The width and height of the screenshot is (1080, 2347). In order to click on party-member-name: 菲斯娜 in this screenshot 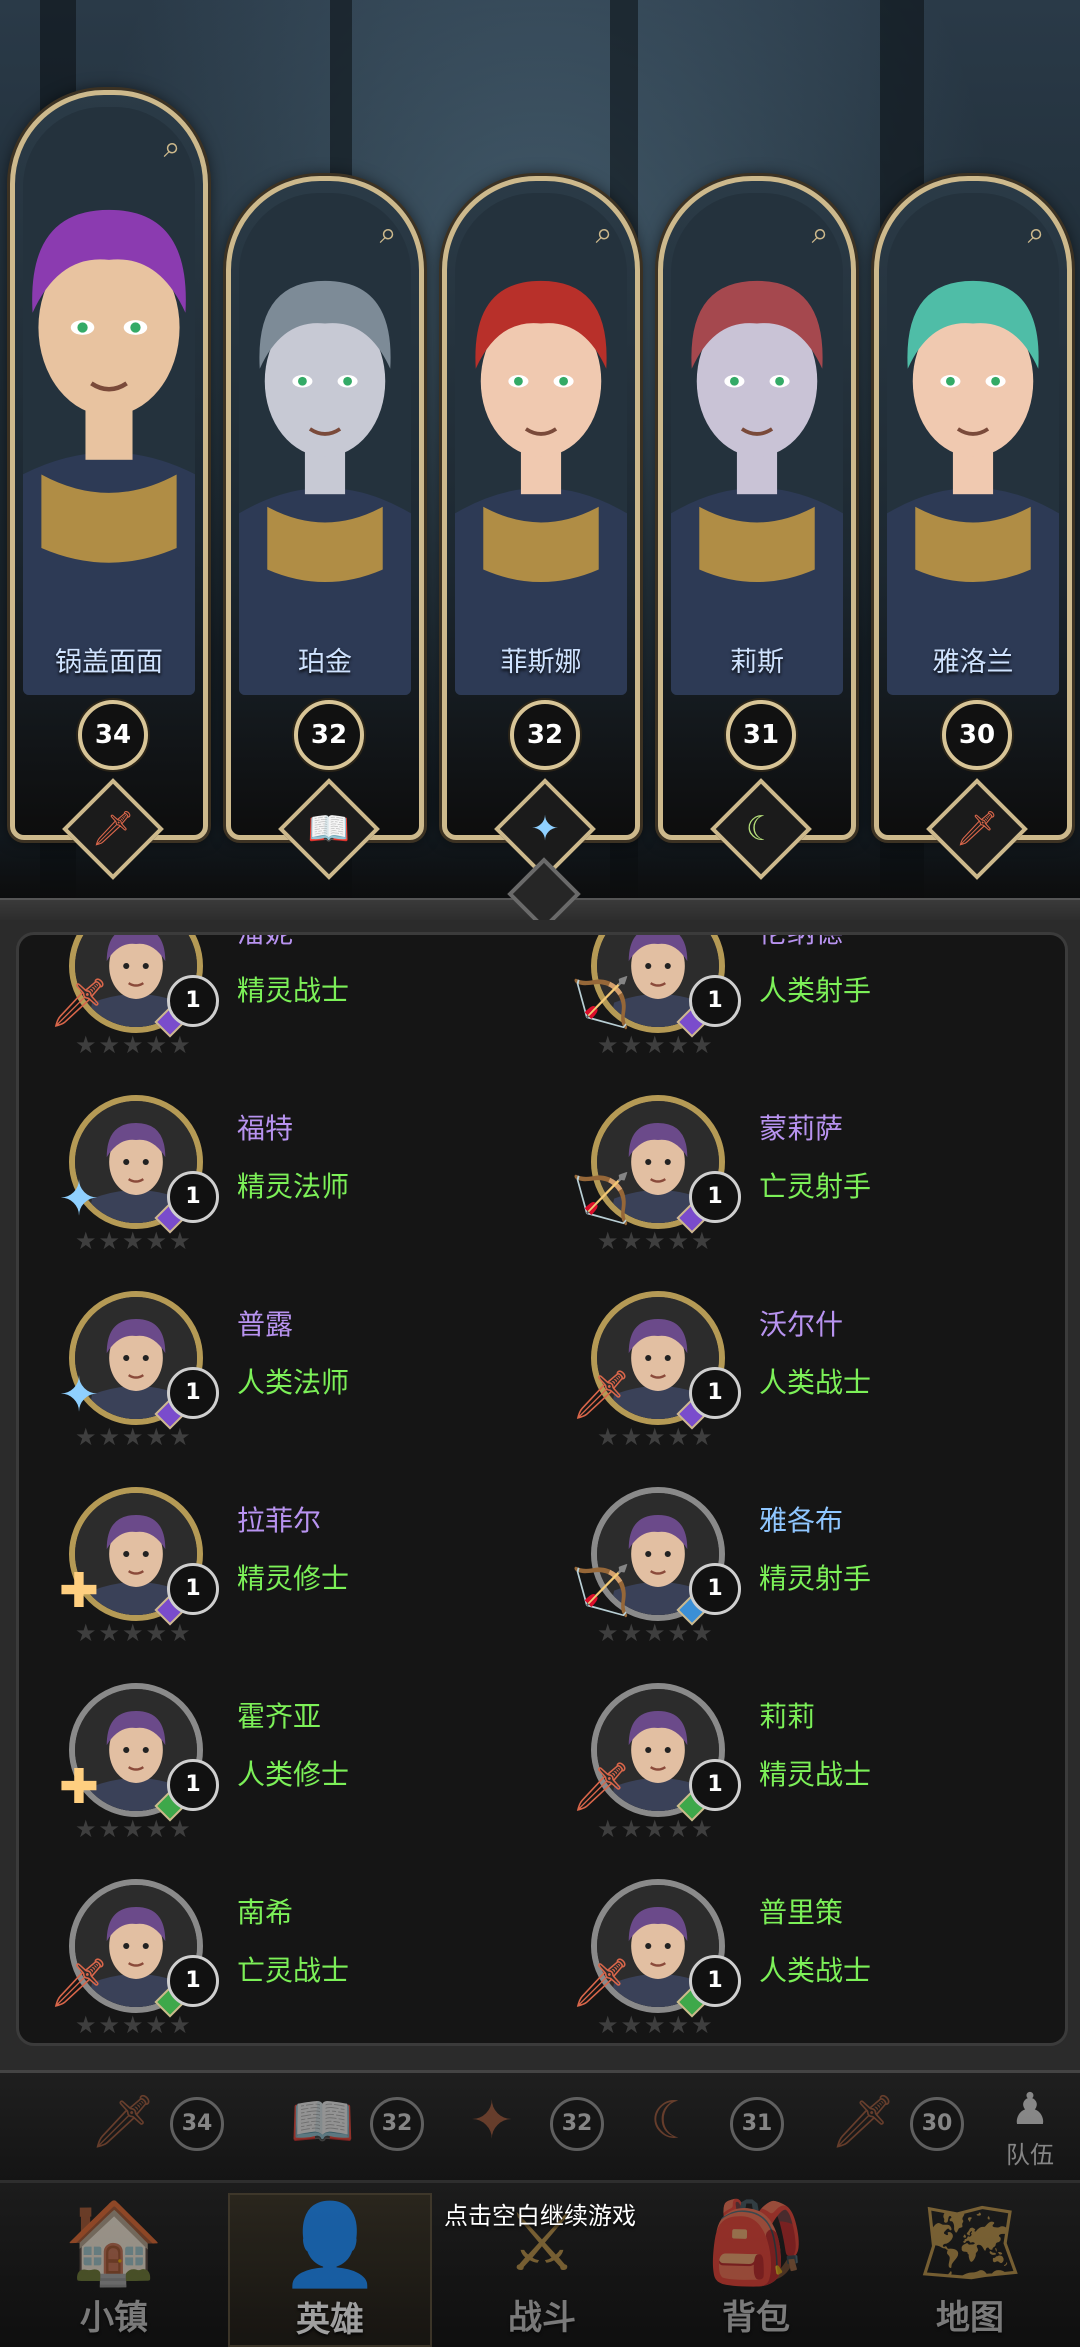, I will do `click(541, 662)`.